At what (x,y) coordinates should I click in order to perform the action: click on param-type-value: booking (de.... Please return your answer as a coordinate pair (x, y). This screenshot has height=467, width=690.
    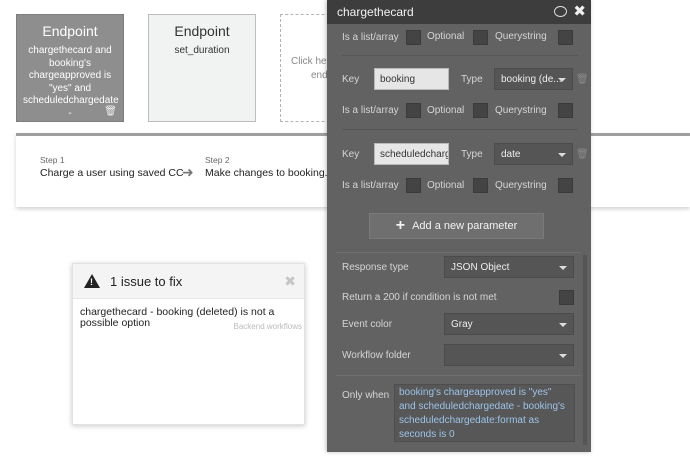
    Looking at the image, I should click on (531, 79).